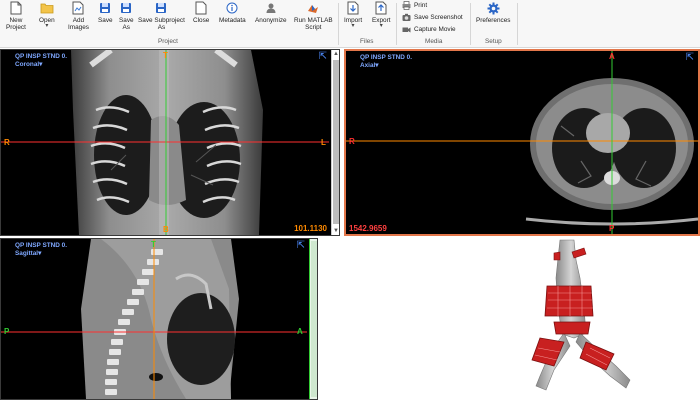 This screenshot has width=700, height=400. I want to click on capture-movie-button: Capture Movie, so click(429, 29).